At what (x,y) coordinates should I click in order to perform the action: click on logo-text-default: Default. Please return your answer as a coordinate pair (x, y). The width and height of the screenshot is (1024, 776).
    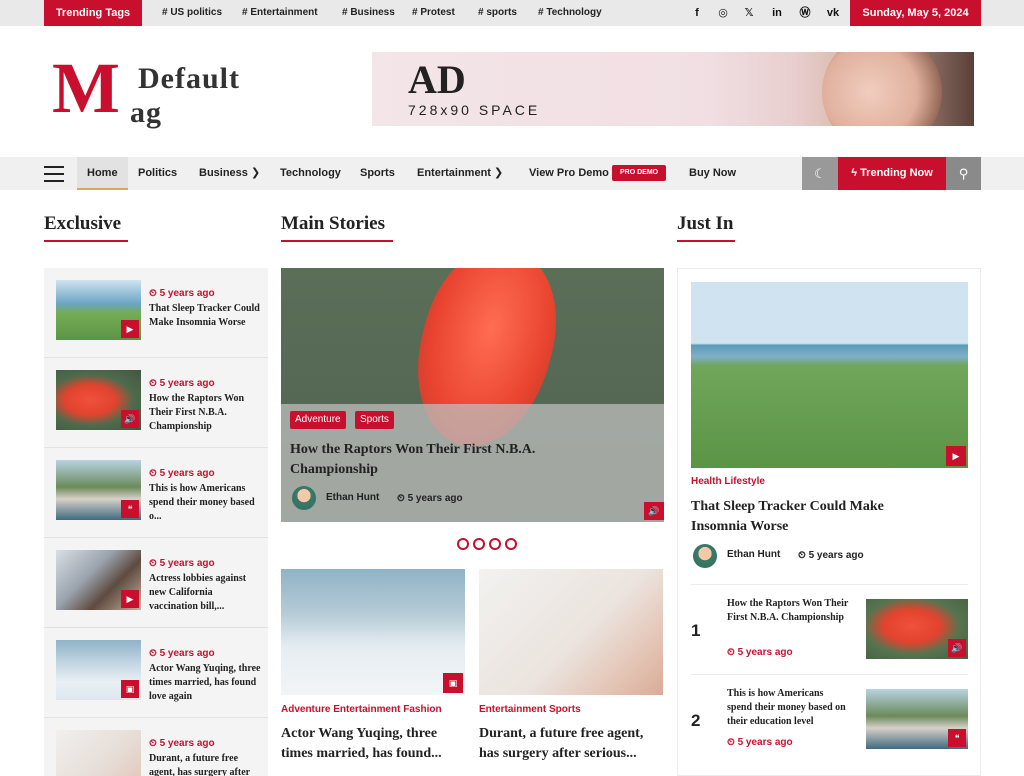
    Looking at the image, I should click on (189, 78).